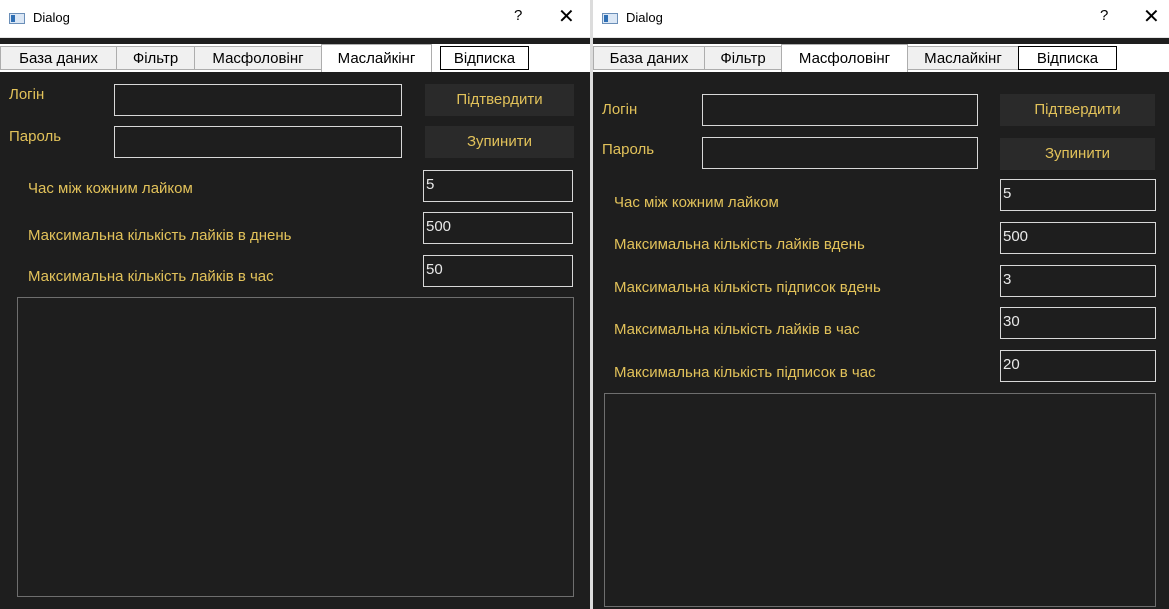 The height and width of the screenshot is (609, 1169). Describe the element at coordinates (739, 244) in the screenshot. I see `field-label-max-likes-day: Максимальна кількість лайків вдень` at that location.